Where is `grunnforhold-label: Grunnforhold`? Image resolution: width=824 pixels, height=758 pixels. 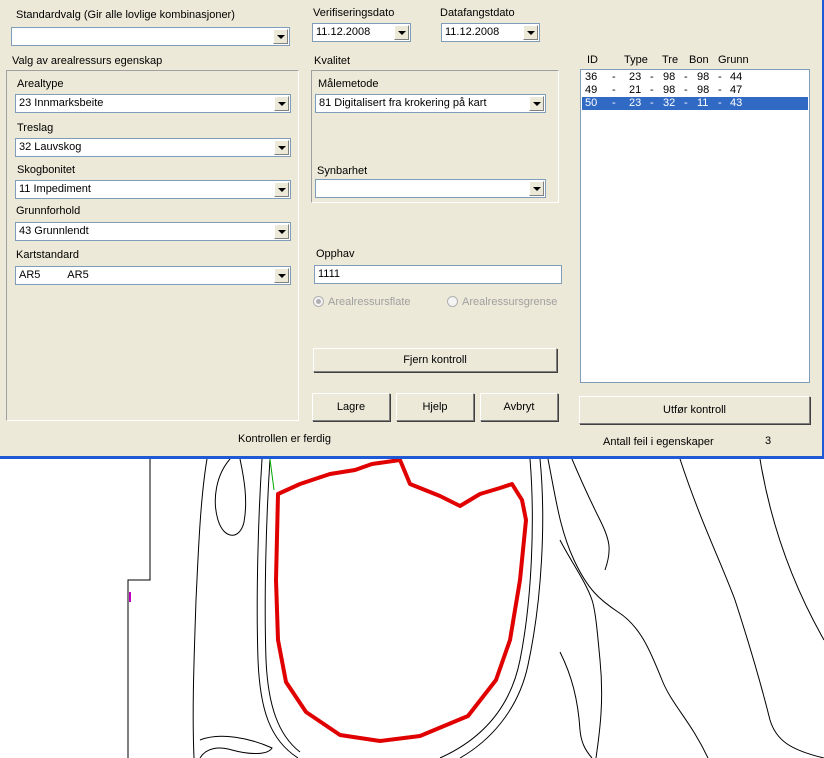 grunnforhold-label: Grunnforhold is located at coordinates (48, 211).